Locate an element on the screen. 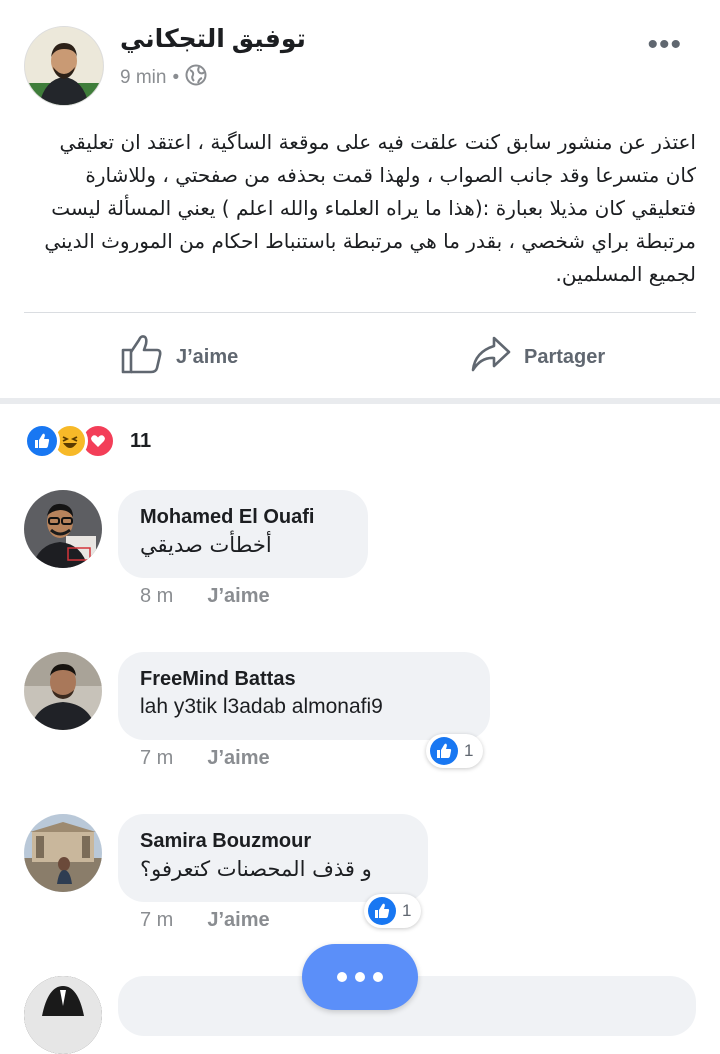 The height and width of the screenshot is (1054, 720). share-button: Partager is located at coordinates (537, 357).